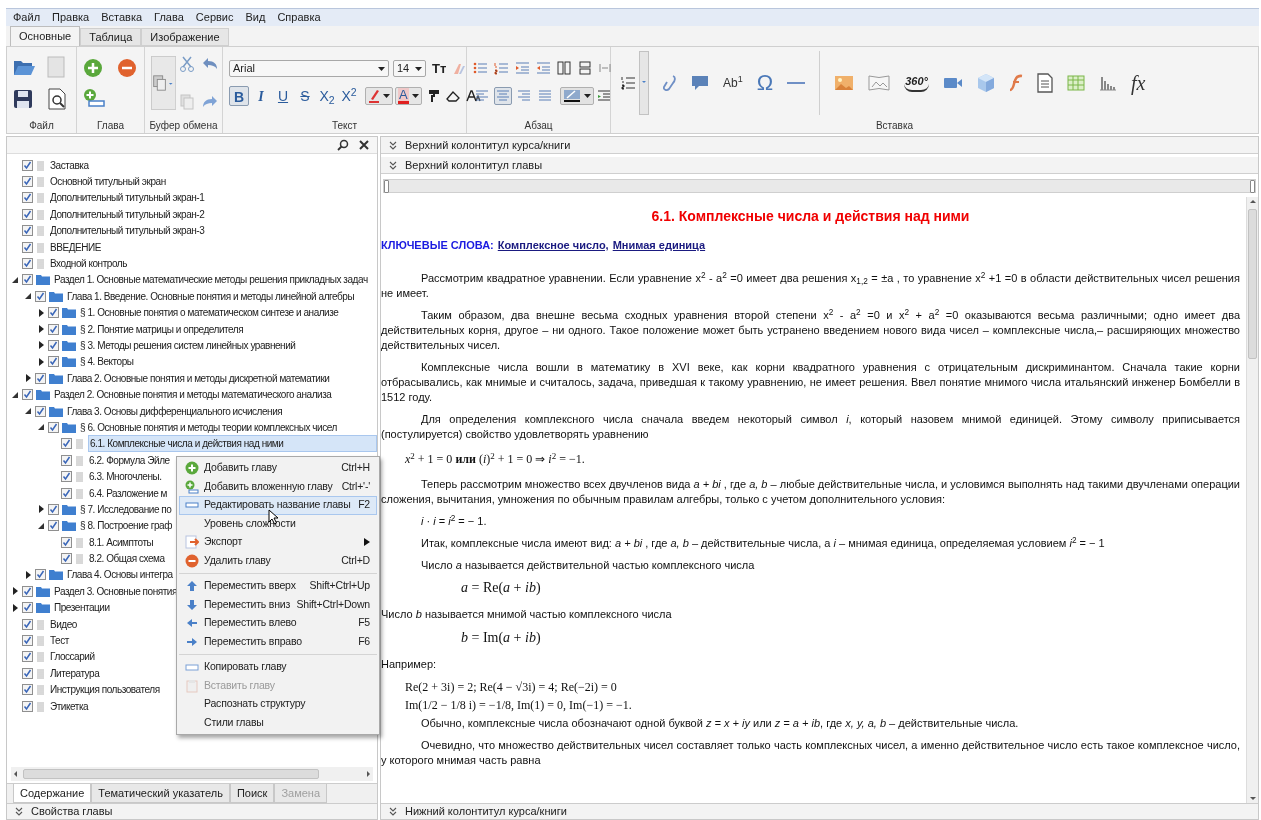 The image size is (1261, 820). Describe the element at coordinates (819, 165) in the screenshot. I see `collapsed-panel-bar: Верхний колонтитул главы` at that location.